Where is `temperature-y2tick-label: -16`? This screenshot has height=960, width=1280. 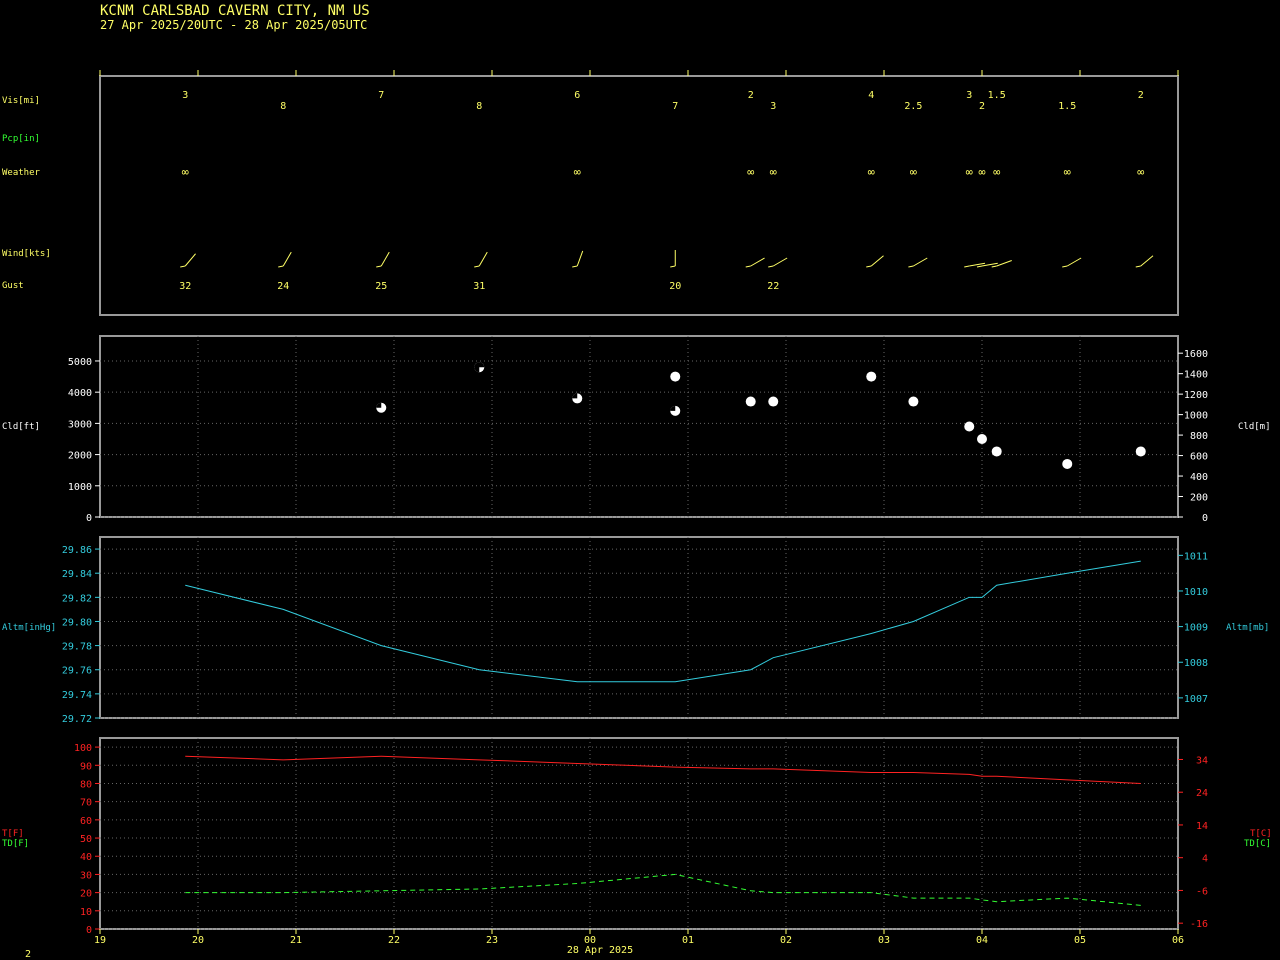 temperature-y2tick-label: -16 is located at coordinates (1199, 924).